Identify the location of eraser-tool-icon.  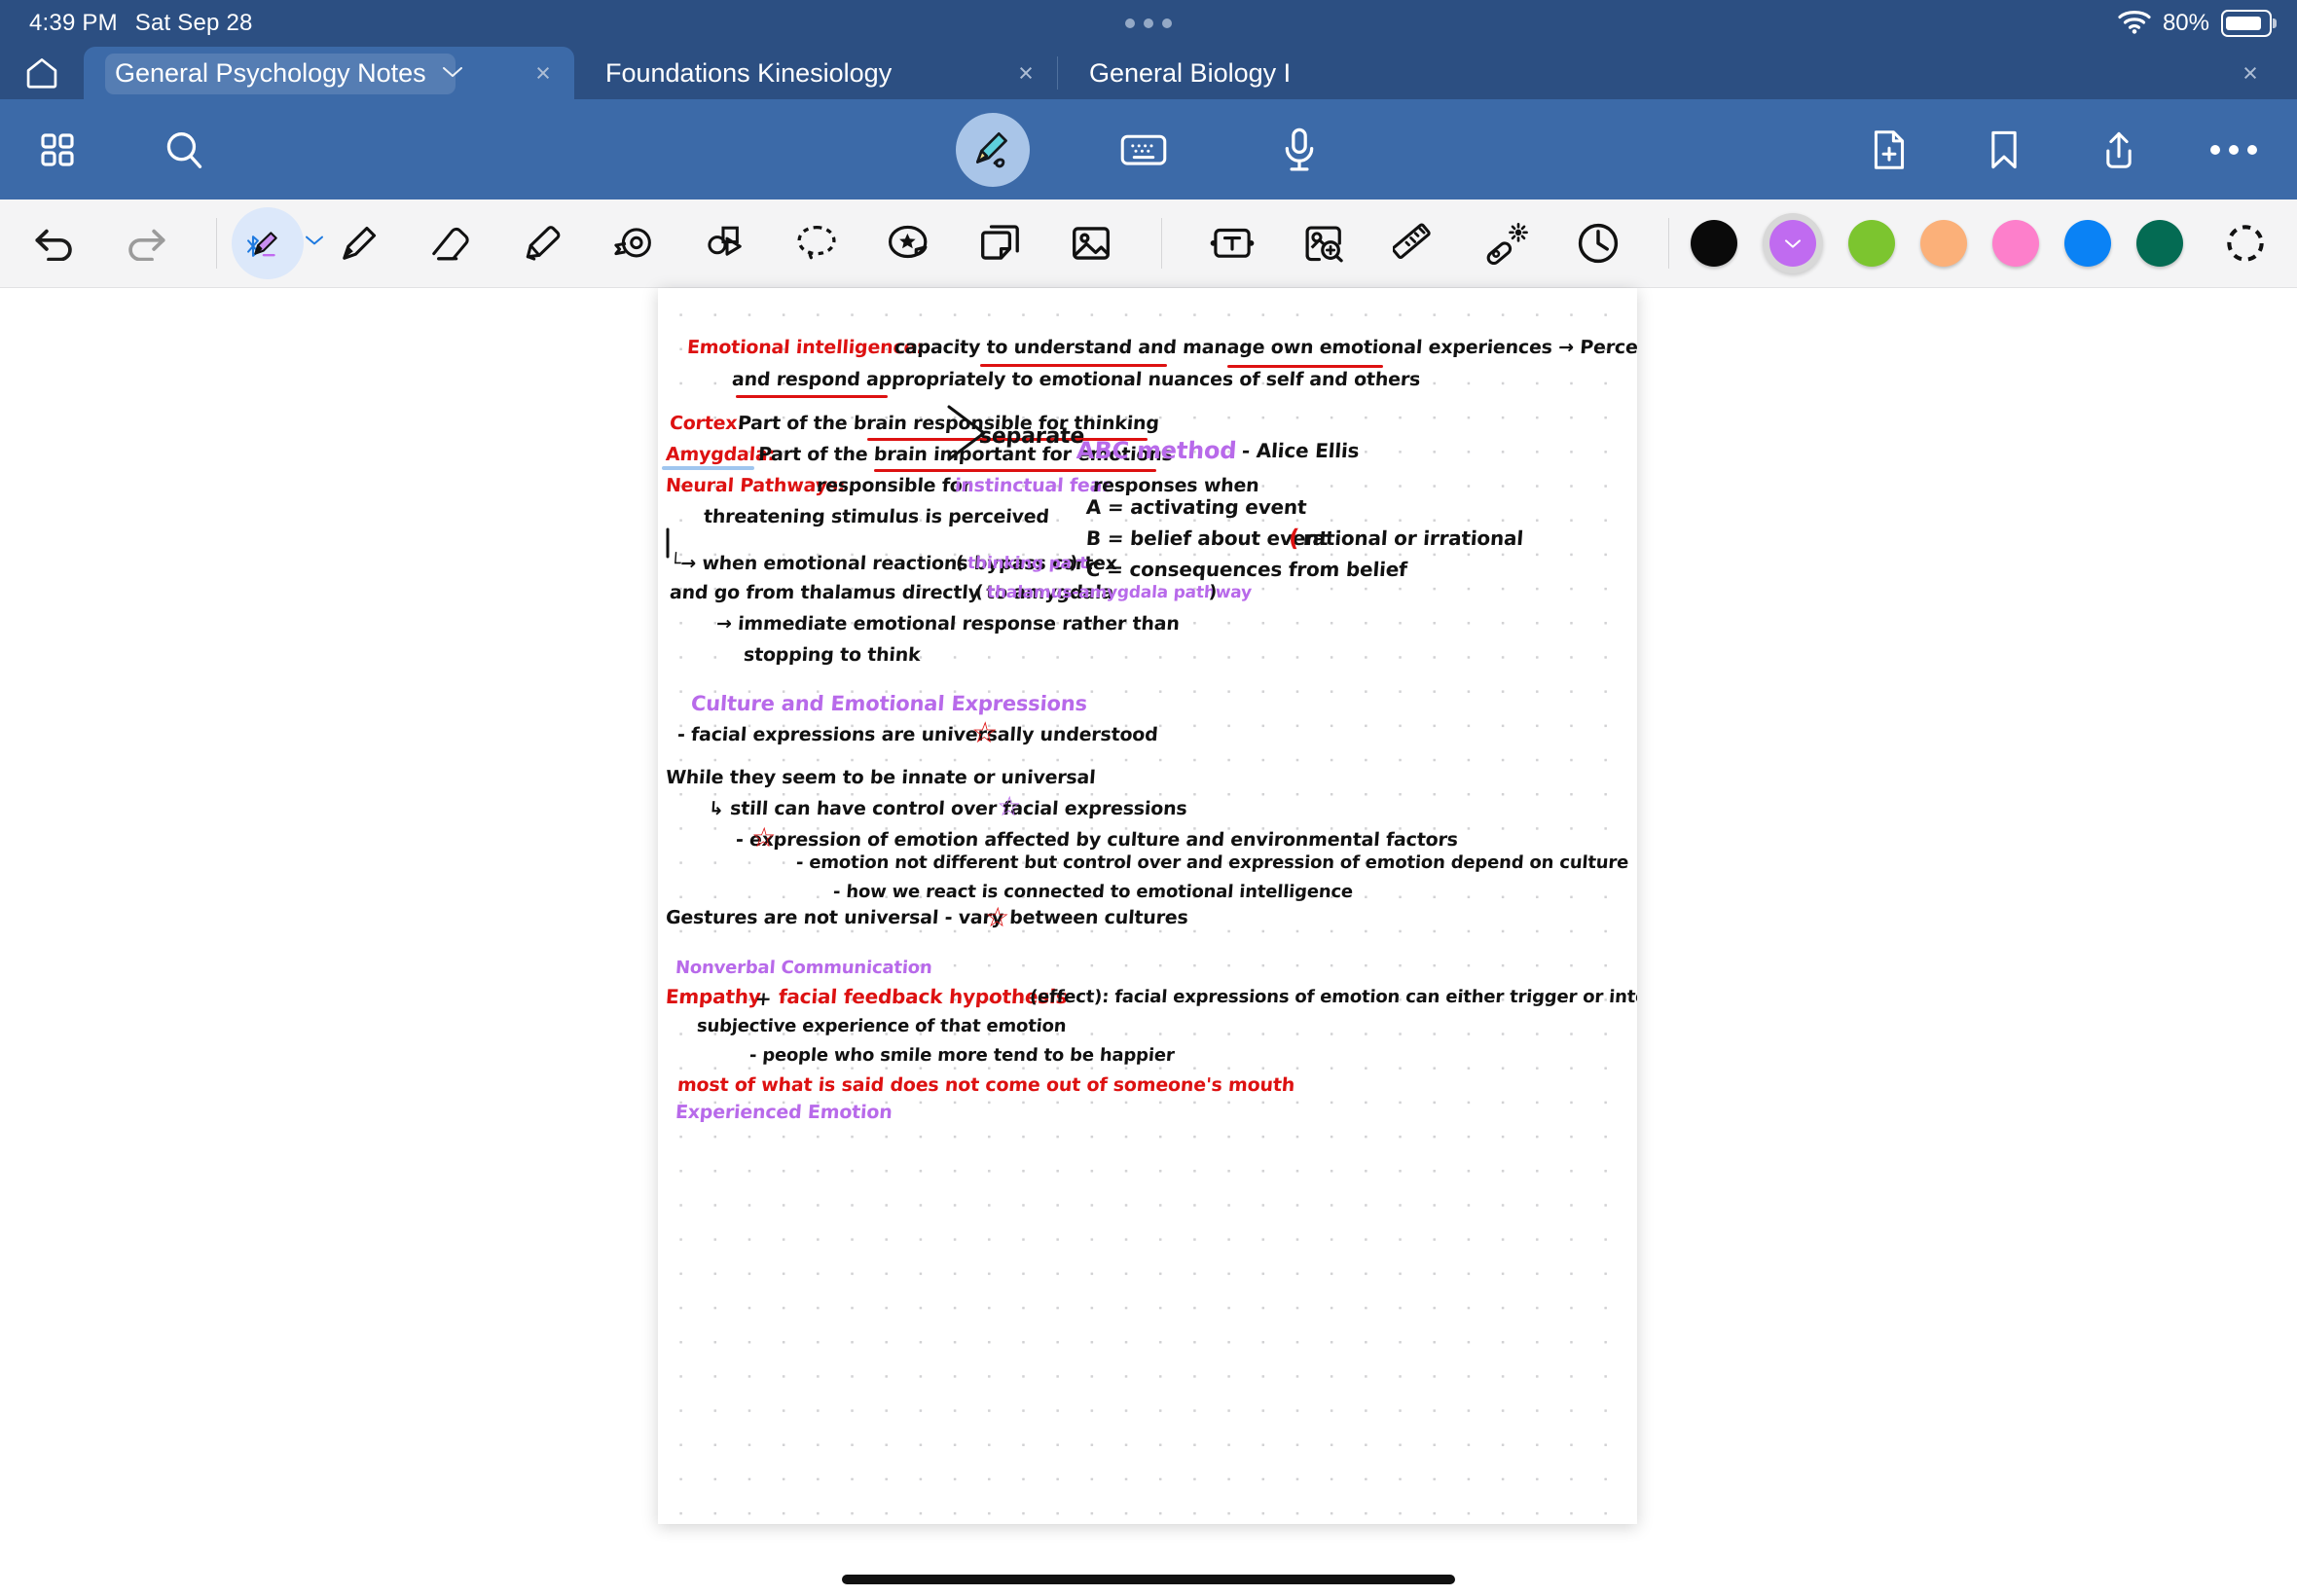
(451, 243).